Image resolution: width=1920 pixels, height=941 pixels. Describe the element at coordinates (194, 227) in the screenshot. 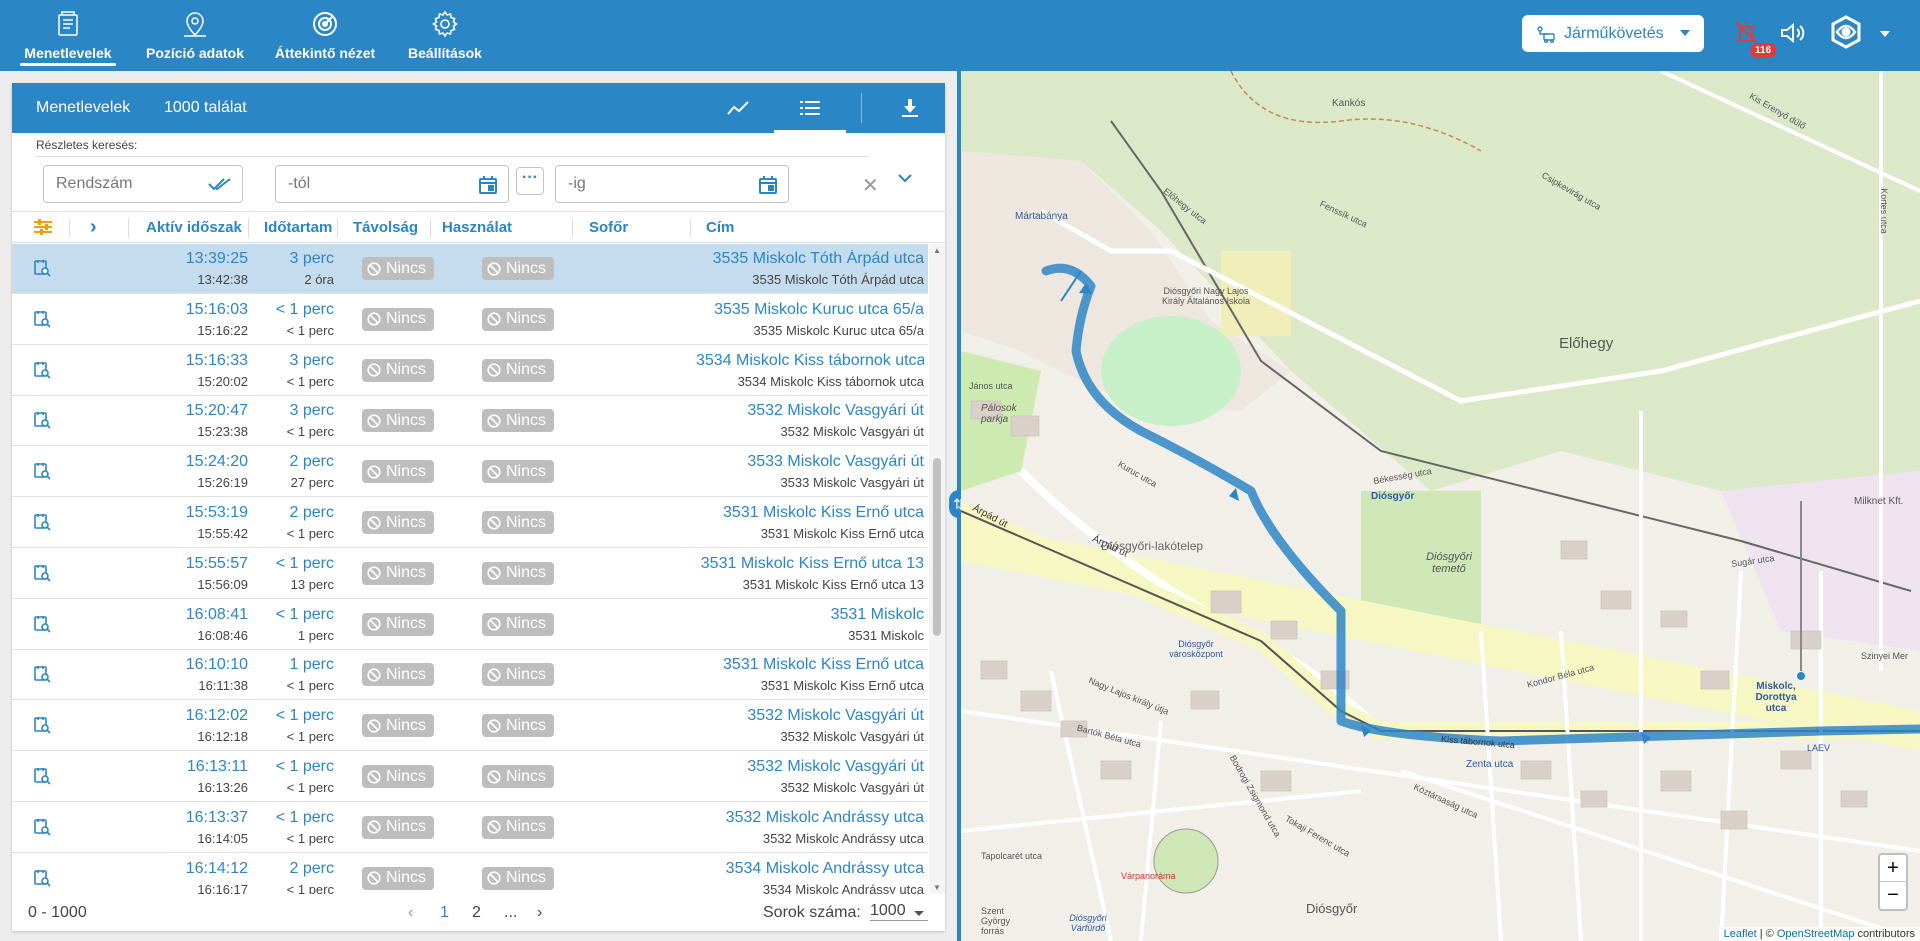

I see `col-active-period: Aktív időszak` at that location.